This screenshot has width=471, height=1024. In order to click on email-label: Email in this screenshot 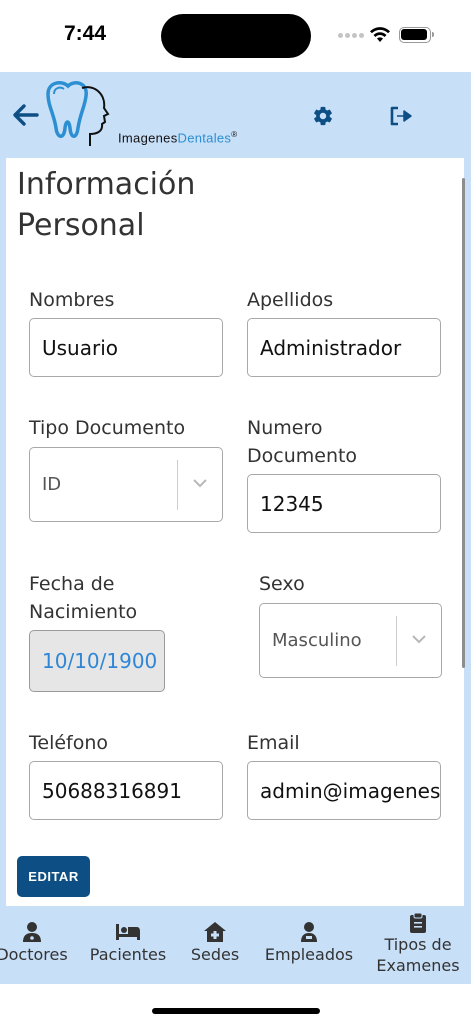, I will do `click(273, 743)`.